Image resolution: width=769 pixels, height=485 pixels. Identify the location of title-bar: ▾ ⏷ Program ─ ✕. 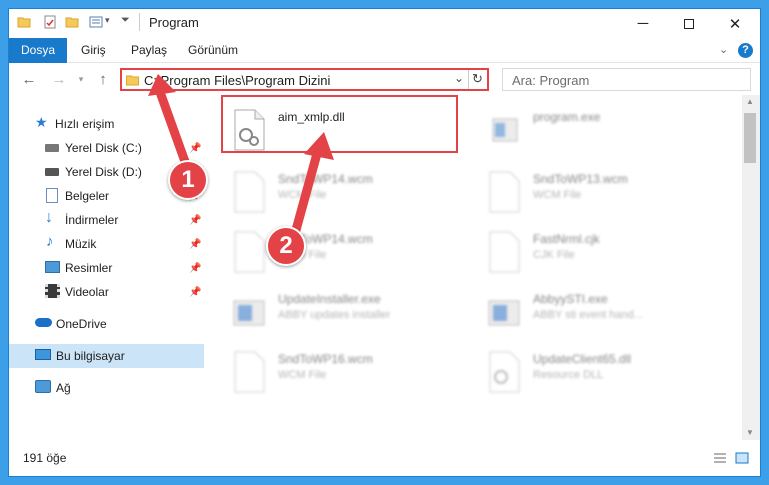
(384, 23).